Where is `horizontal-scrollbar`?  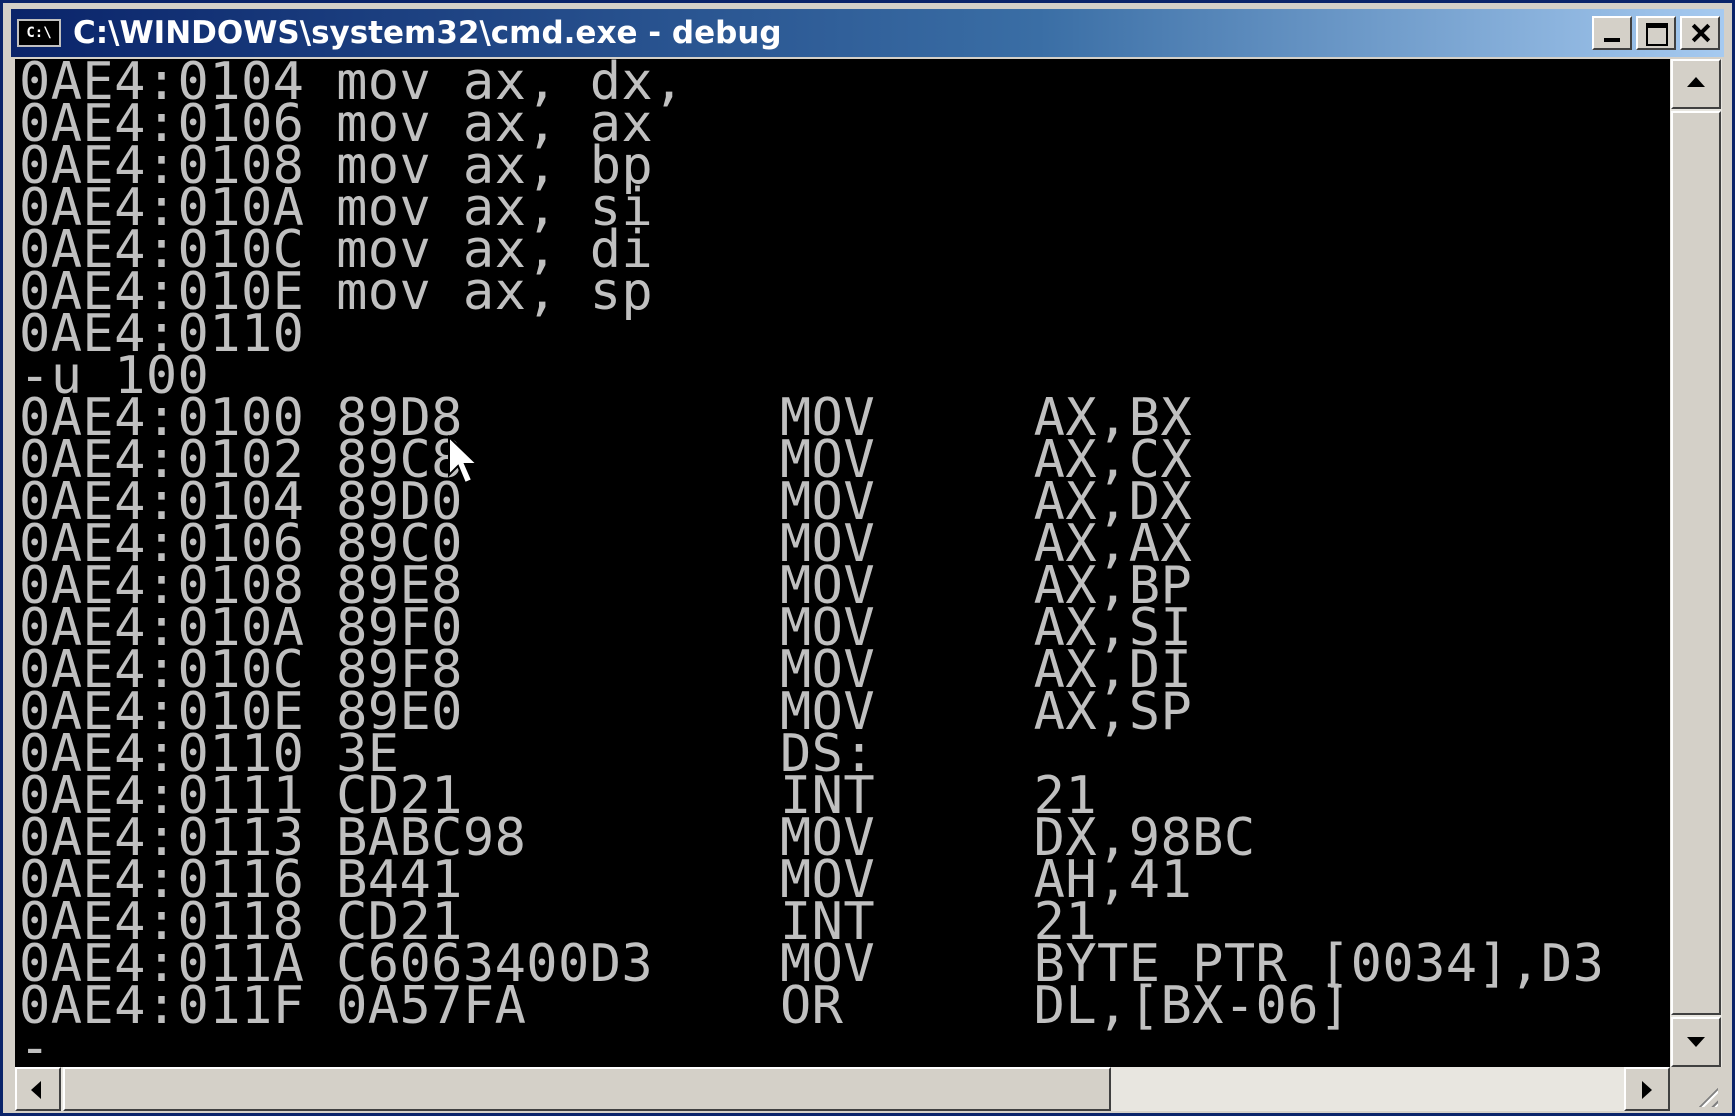 horizontal-scrollbar is located at coordinates (842, 1089).